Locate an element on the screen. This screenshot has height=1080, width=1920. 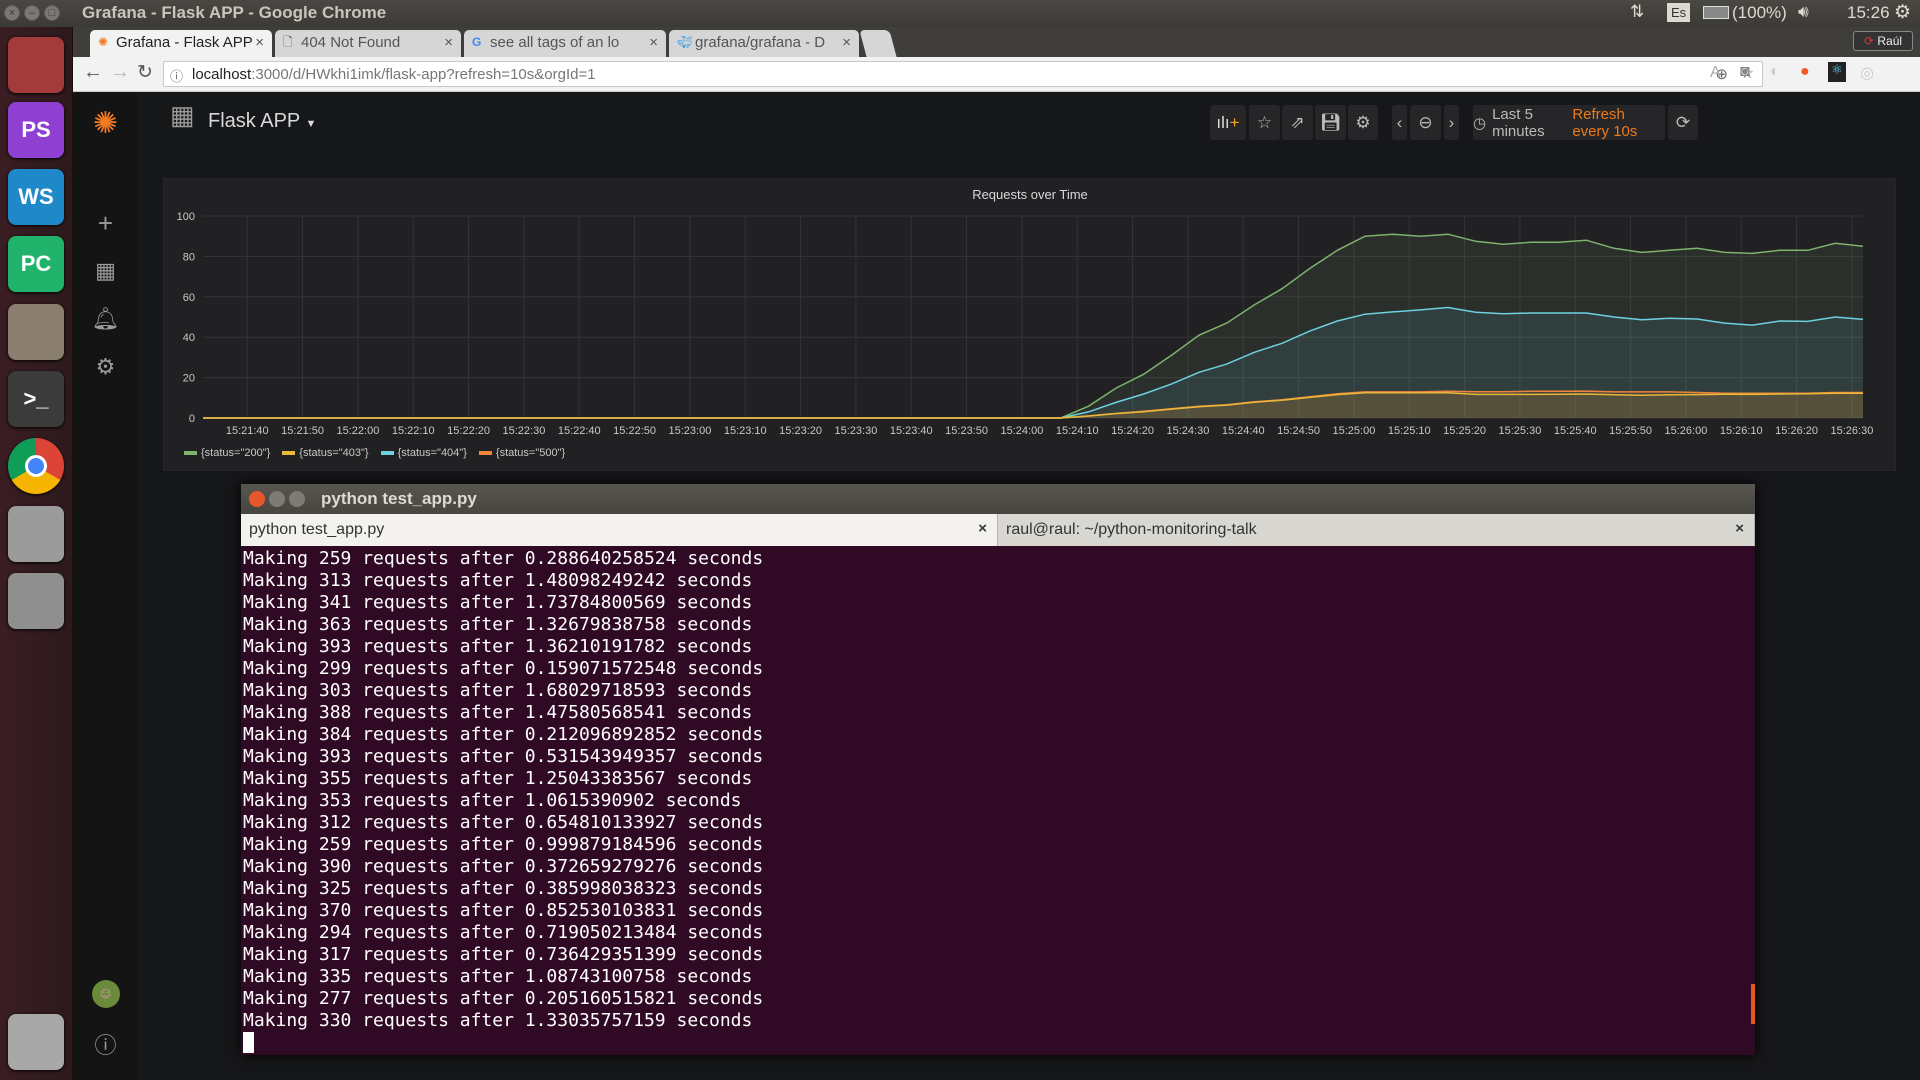
launcher-files-icon is located at coordinates (36, 332).